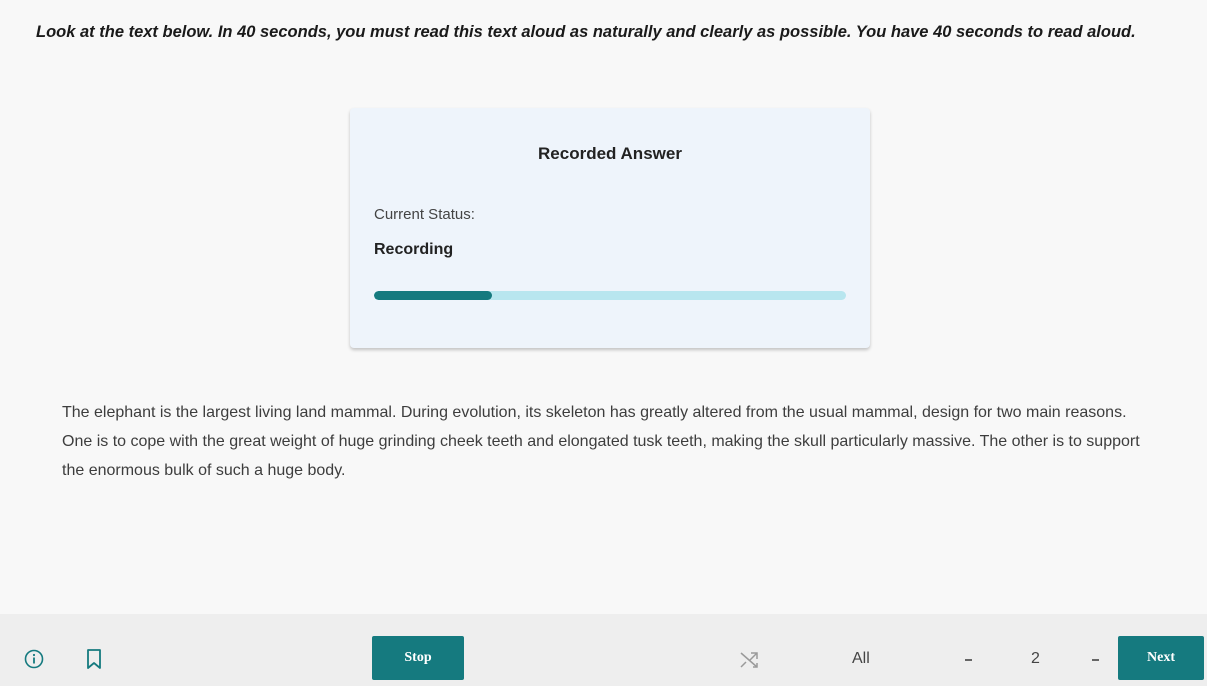 This screenshot has height=686, width=1207. Describe the element at coordinates (610, 153) in the screenshot. I see `recorder-title: Recorded Answer` at that location.